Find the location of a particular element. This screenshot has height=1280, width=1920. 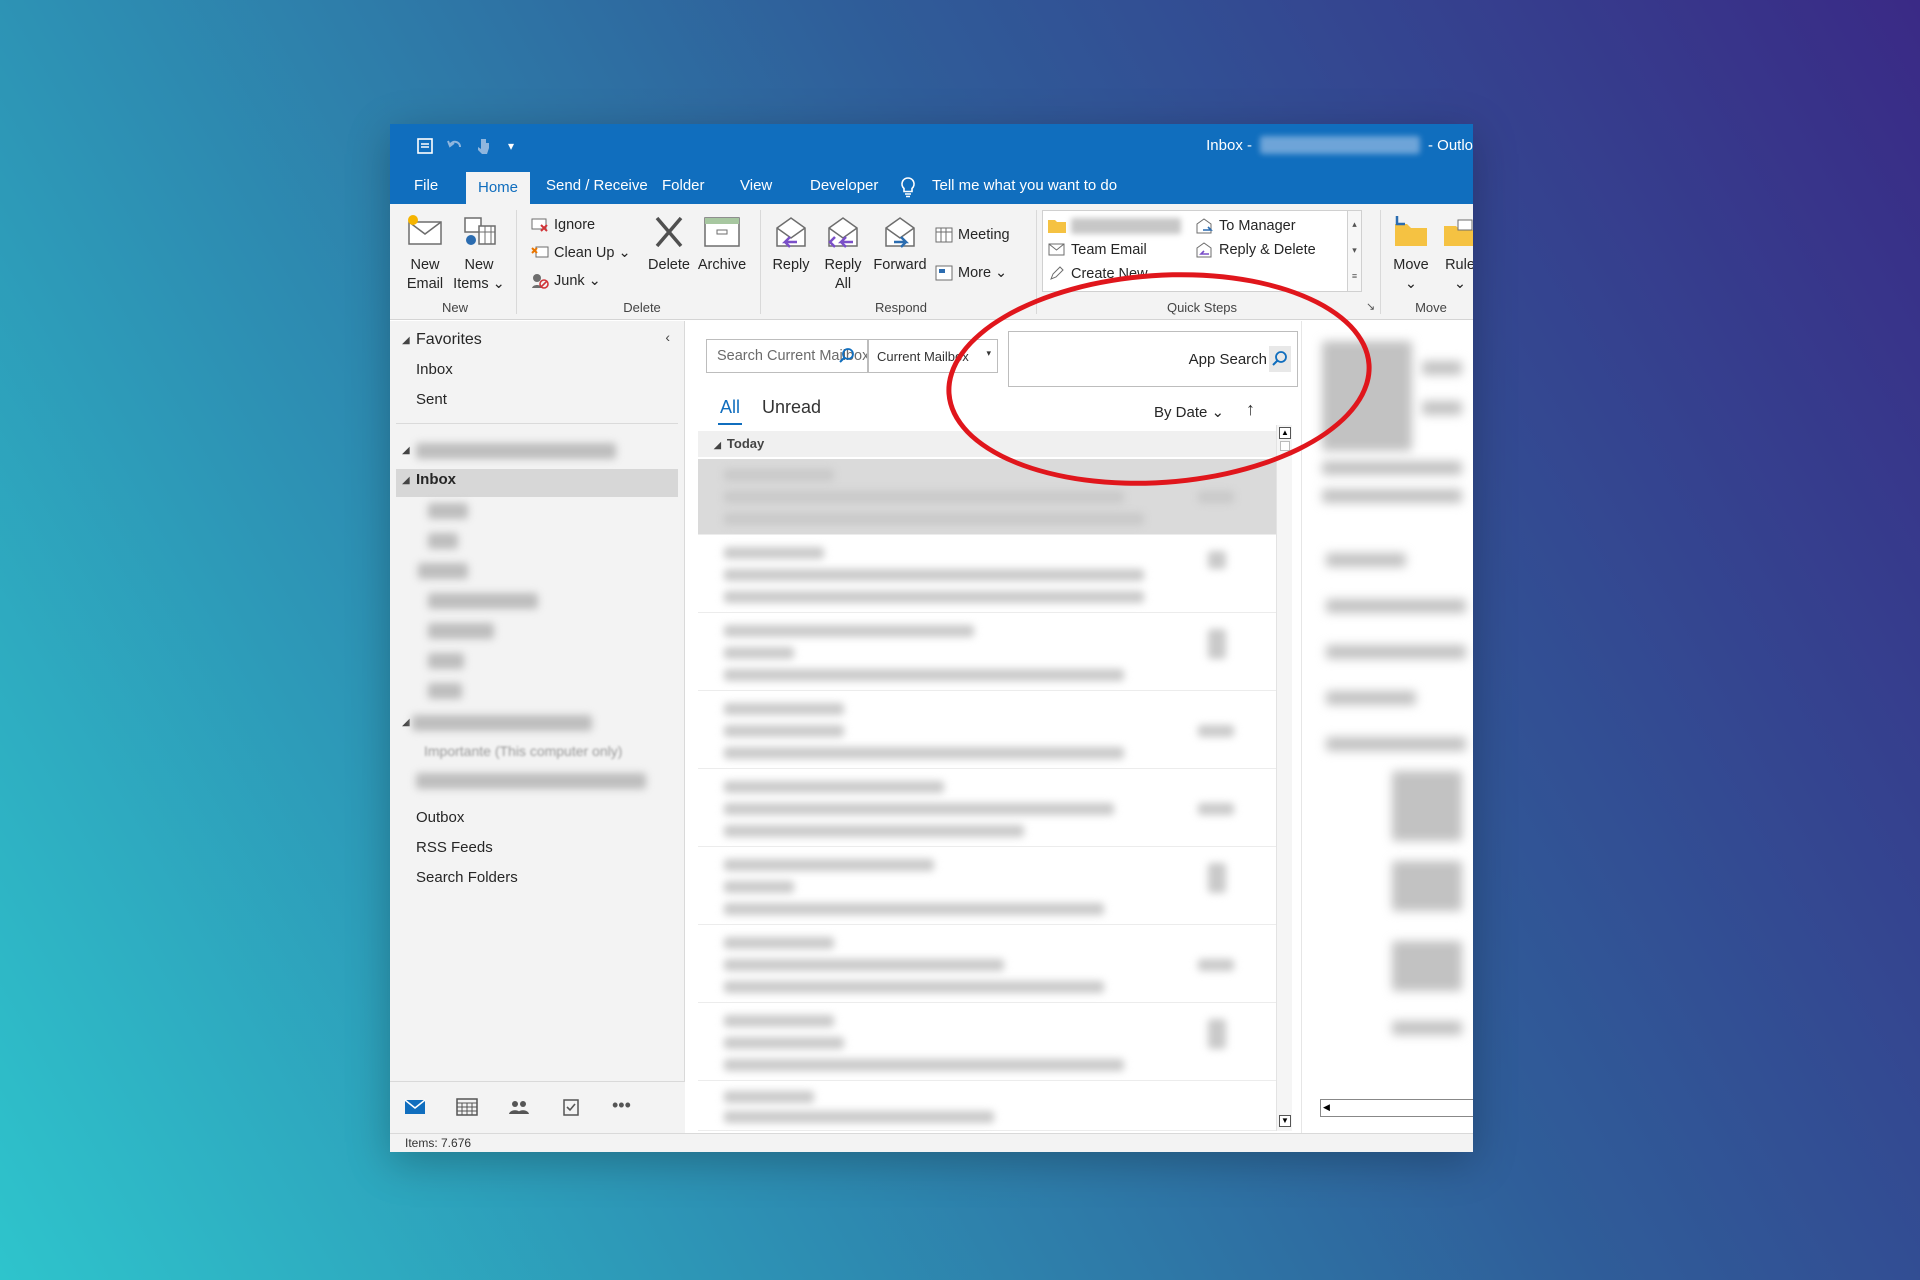

scroll-up-button: ▲ is located at coordinates (1285, 433).